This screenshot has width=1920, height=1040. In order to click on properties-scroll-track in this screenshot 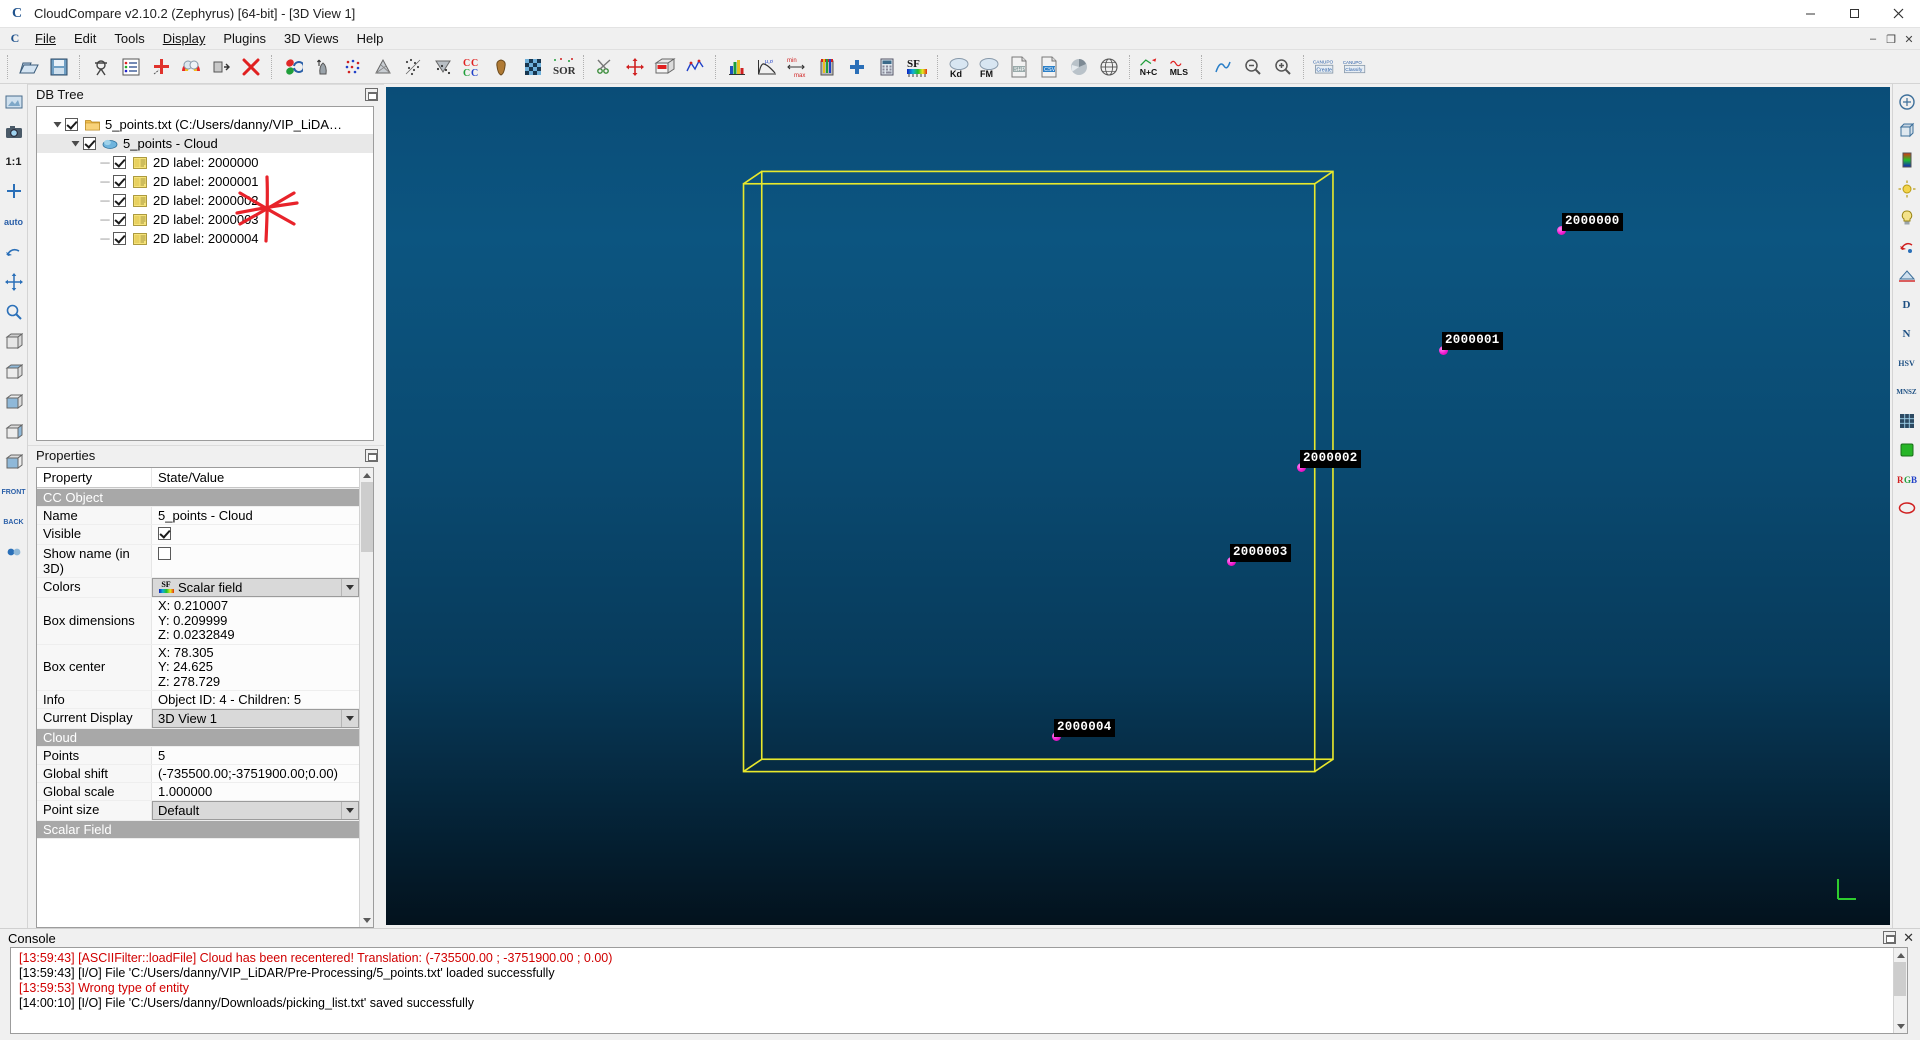, I will do `click(366, 732)`.